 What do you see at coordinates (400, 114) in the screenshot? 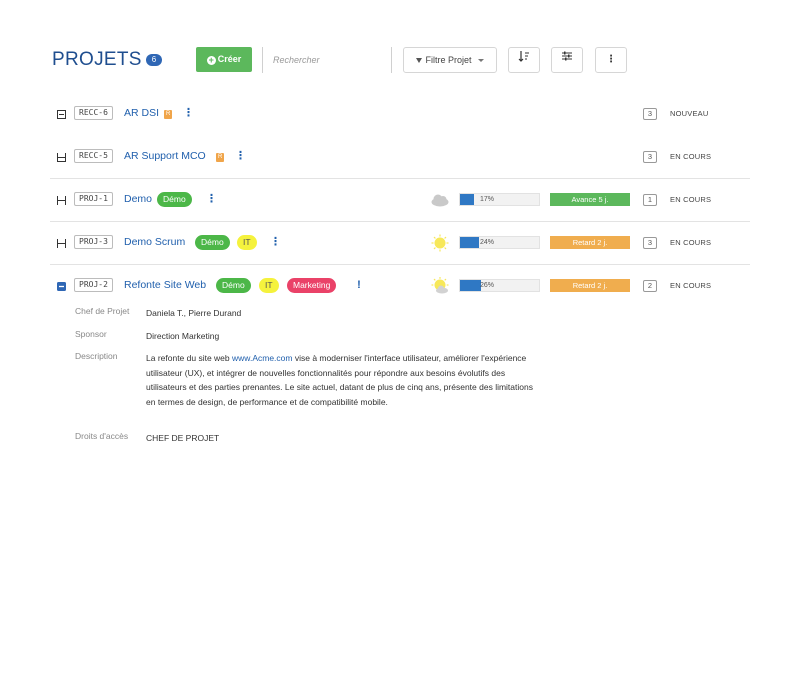
I see `project-row: RECC-6 AR DSI R ⋮ 3 NOUVEAU` at bounding box center [400, 114].